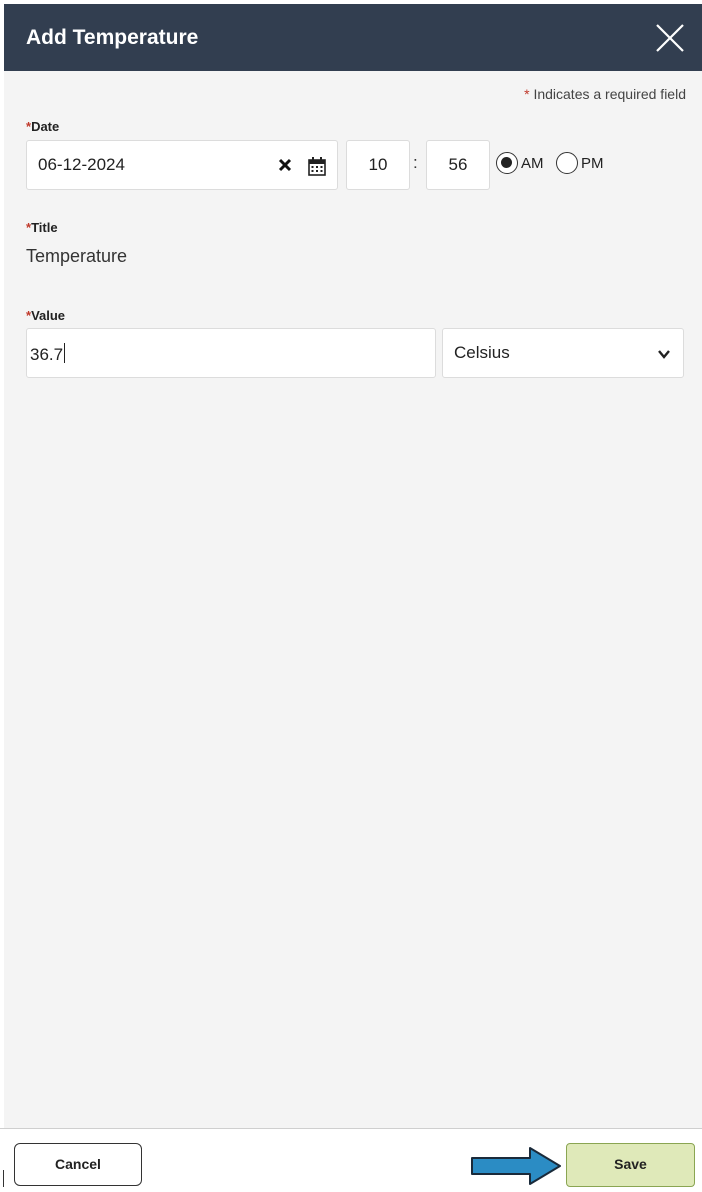 The image size is (702, 1192). I want to click on hour-value: 10, so click(378, 164).